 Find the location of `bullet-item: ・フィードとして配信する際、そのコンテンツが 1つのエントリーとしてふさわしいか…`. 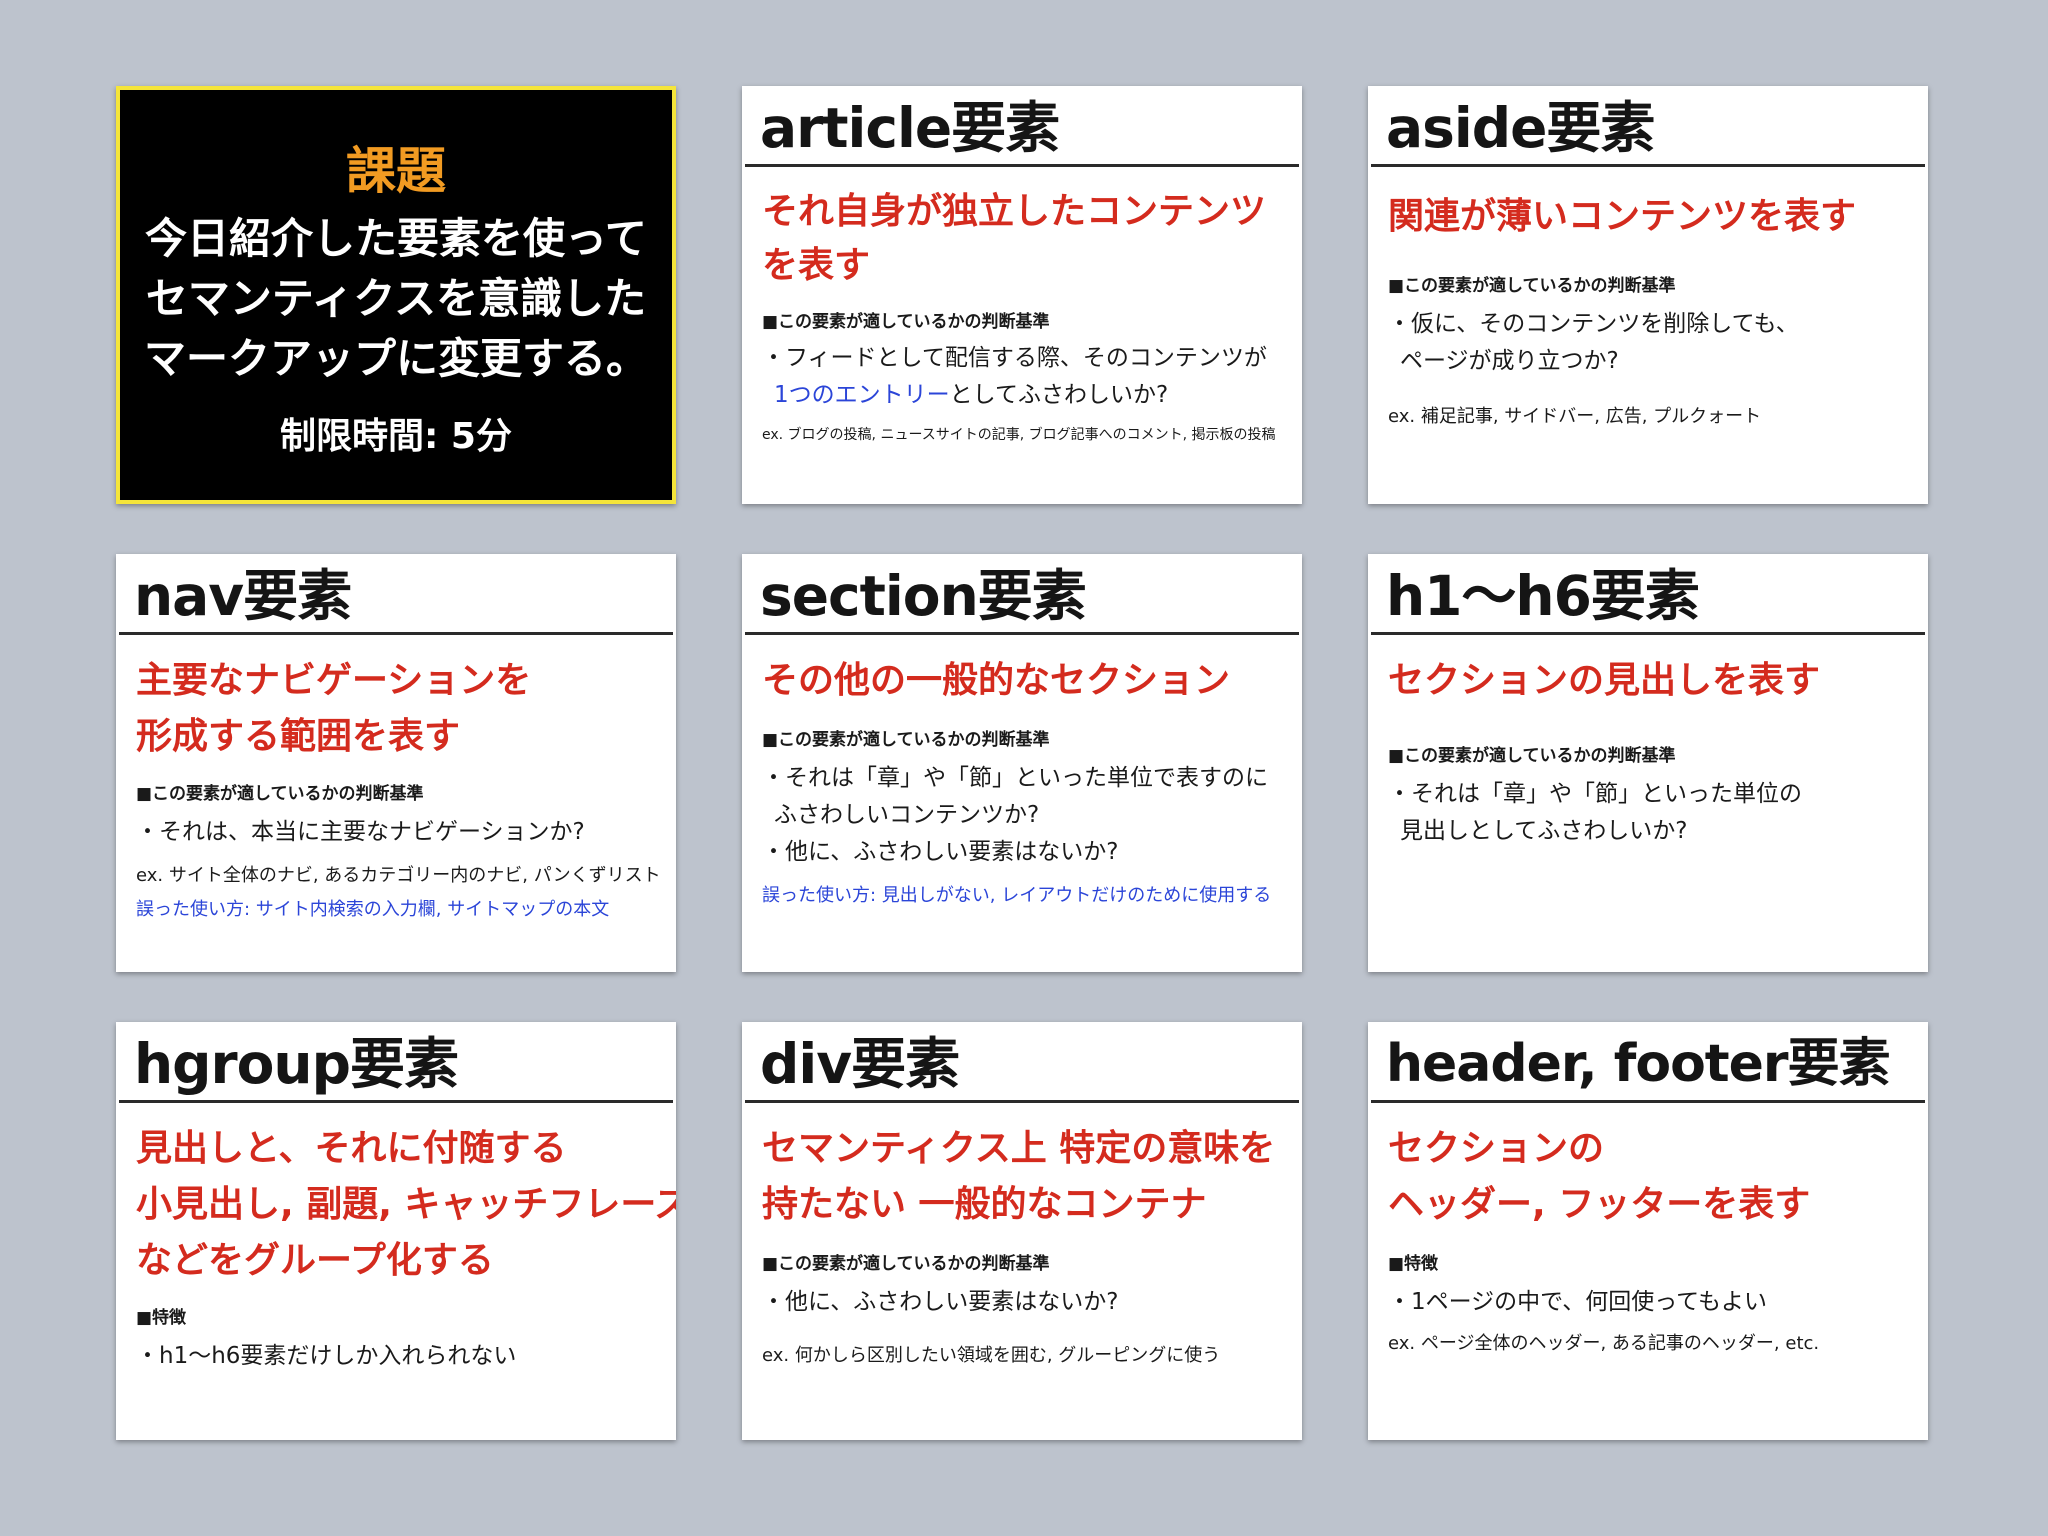

bullet-item: ・フィードとして配信する際、そのコンテンツが 1つのエントリーとしてふさわしいか… is located at coordinates (1022, 377).